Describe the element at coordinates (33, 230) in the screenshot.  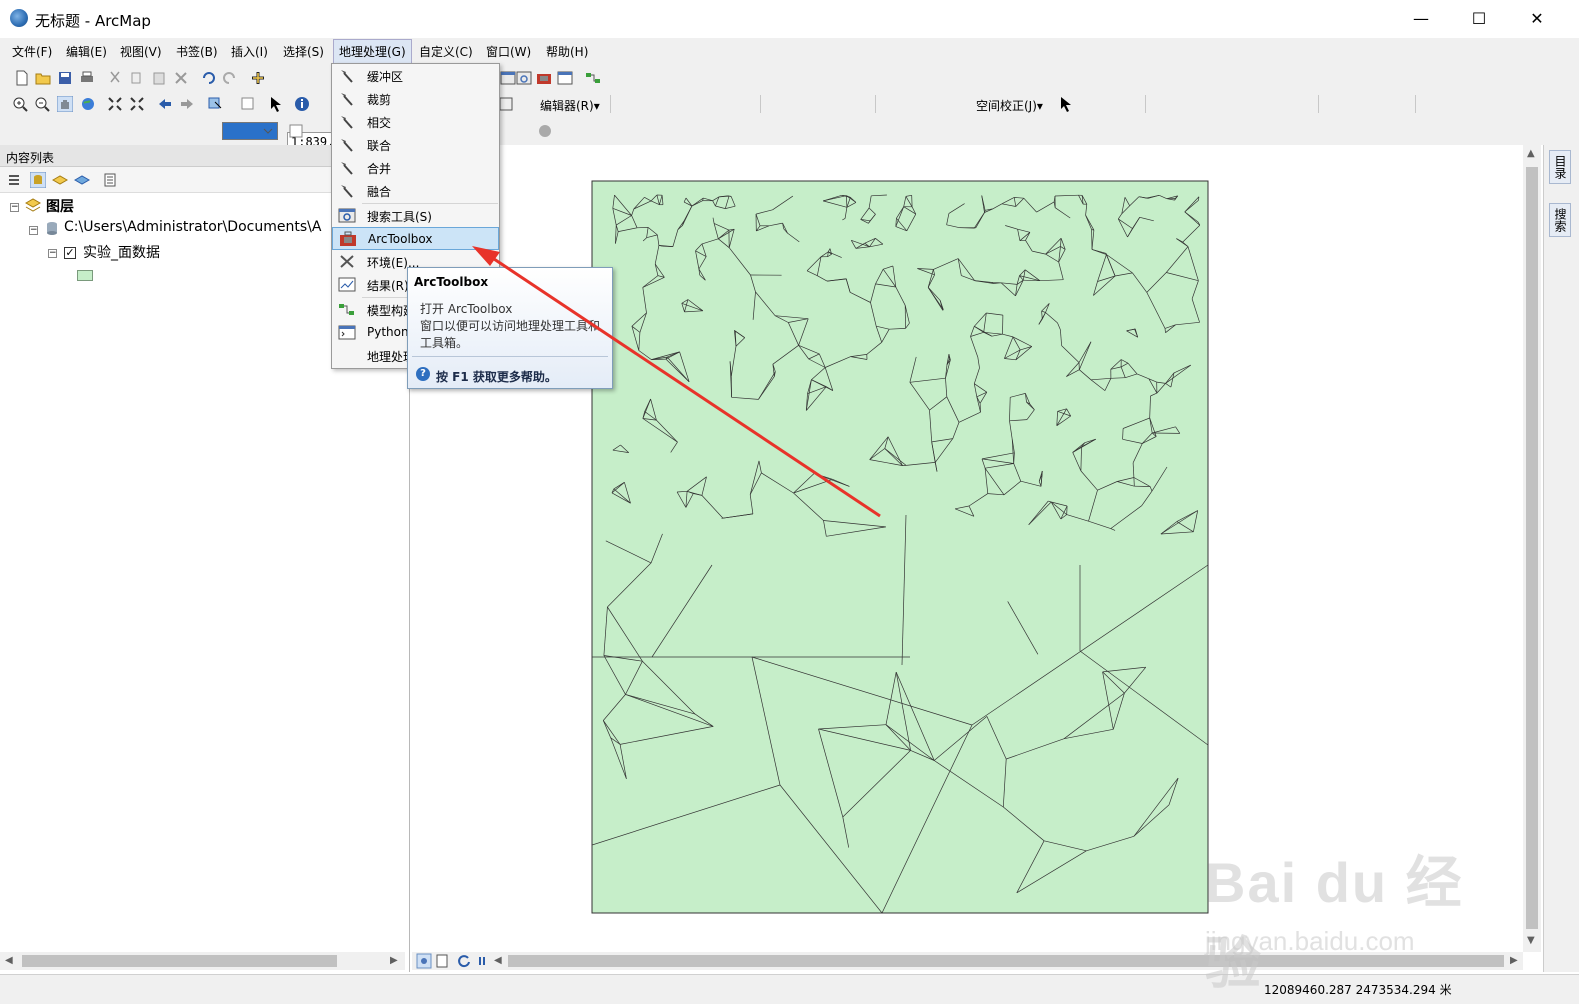
I see `datasource-collapse-toggle: −` at that location.